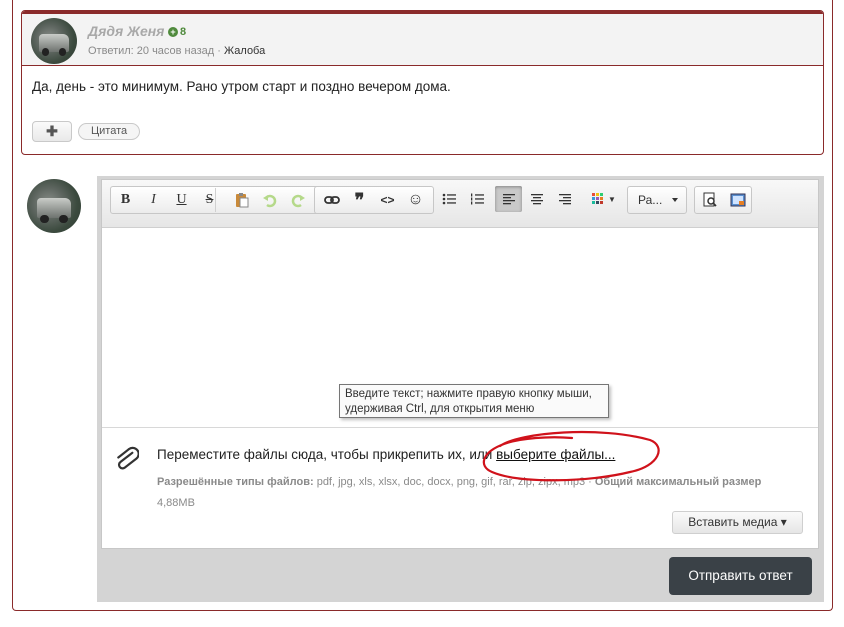  I want to click on reputation-badge: + 8, so click(177, 32).